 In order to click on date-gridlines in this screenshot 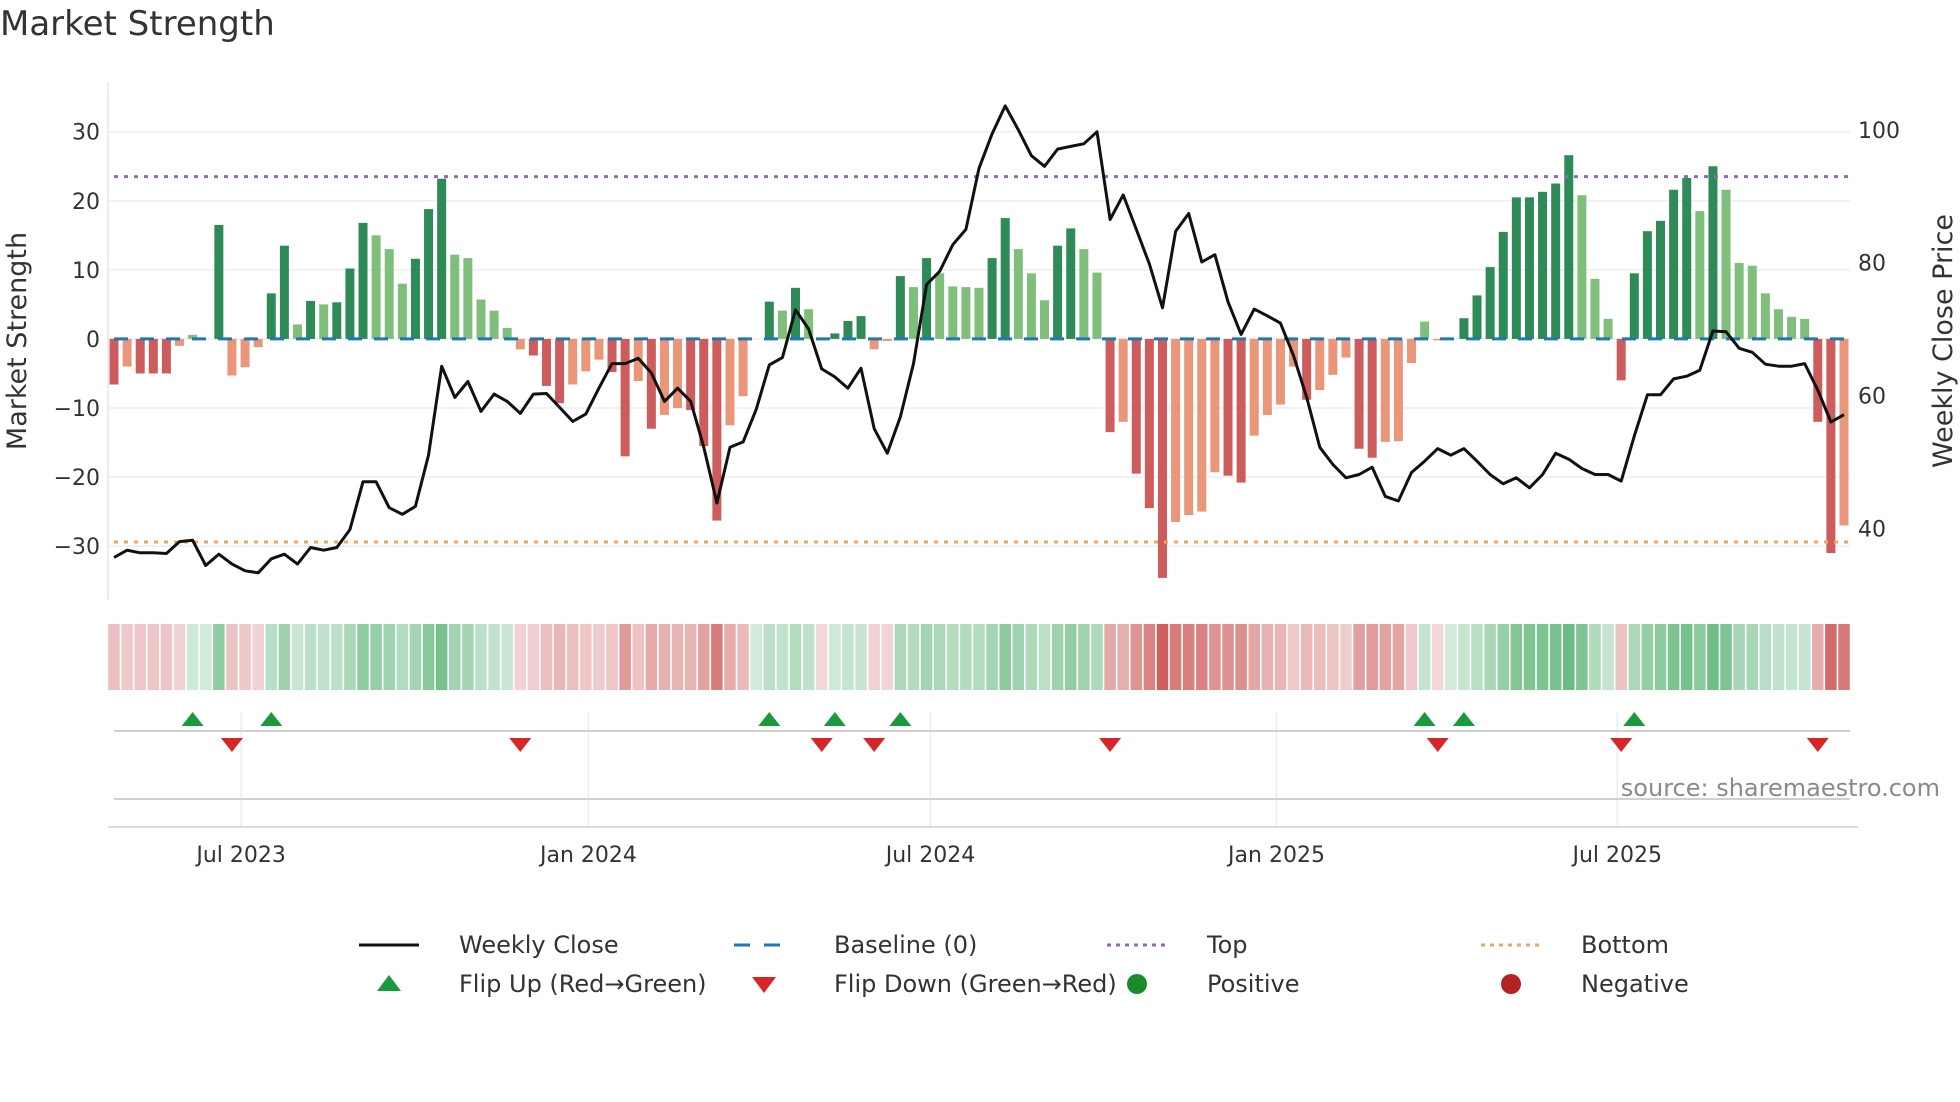, I will do `click(929, 769)`.